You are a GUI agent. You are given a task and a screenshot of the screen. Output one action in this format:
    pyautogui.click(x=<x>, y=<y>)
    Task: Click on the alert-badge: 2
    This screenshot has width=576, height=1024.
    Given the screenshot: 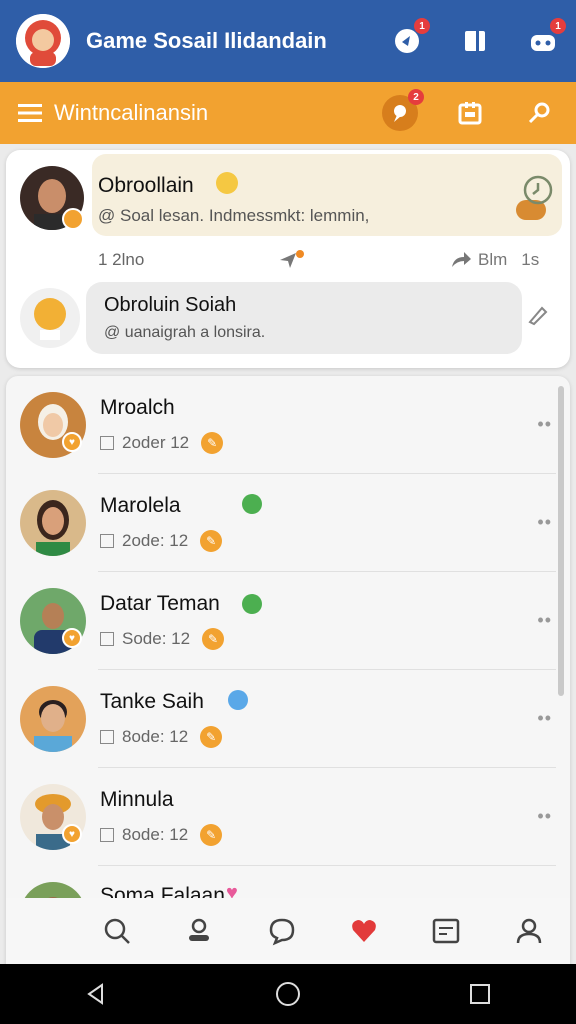 What is the action you would take?
    pyautogui.click(x=416, y=97)
    